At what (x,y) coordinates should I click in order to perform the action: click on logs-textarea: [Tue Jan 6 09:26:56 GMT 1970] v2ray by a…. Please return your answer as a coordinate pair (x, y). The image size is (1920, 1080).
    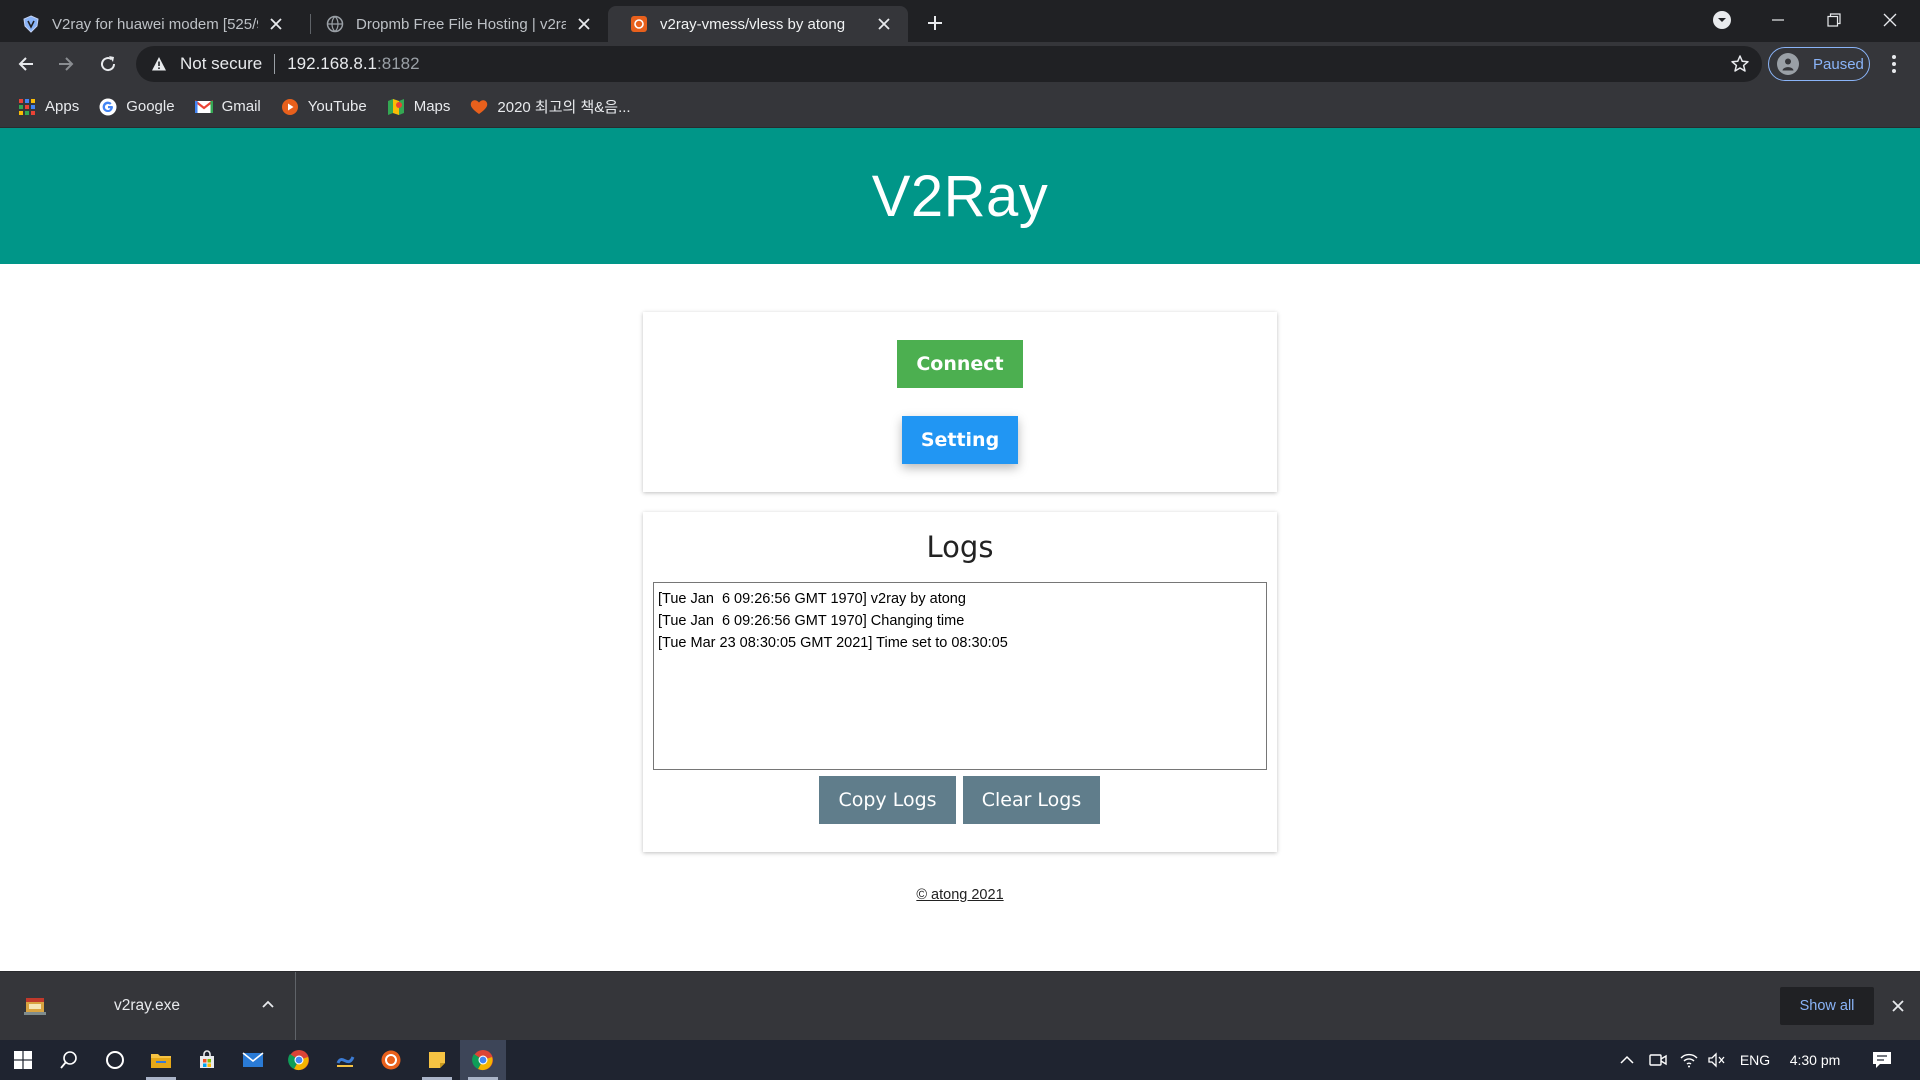
    Looking at the image, I should click on (960, 676).